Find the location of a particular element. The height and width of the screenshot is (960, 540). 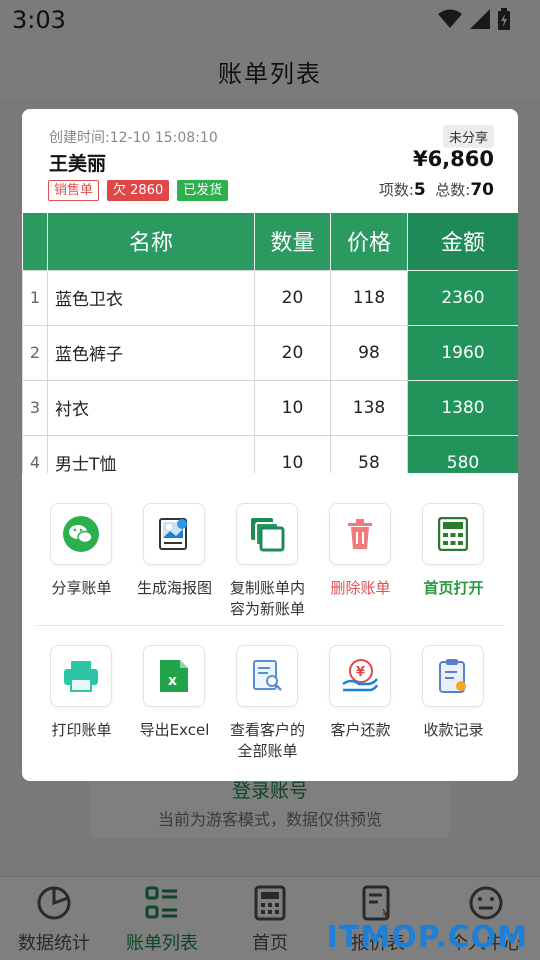

action-row-1: 分享账单 生成海报图 复制账单内容为新账单 删除账单 首页打开 is located at coordinates (270, 563).